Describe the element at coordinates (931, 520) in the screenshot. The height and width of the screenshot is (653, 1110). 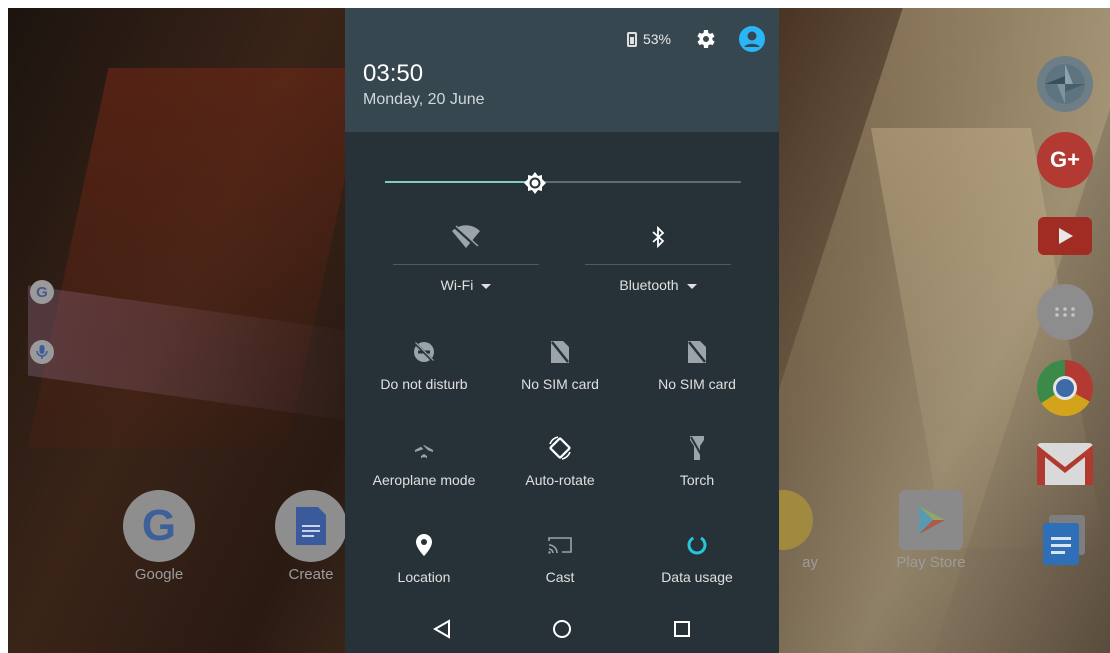
I see `play-store-icon` at that location.